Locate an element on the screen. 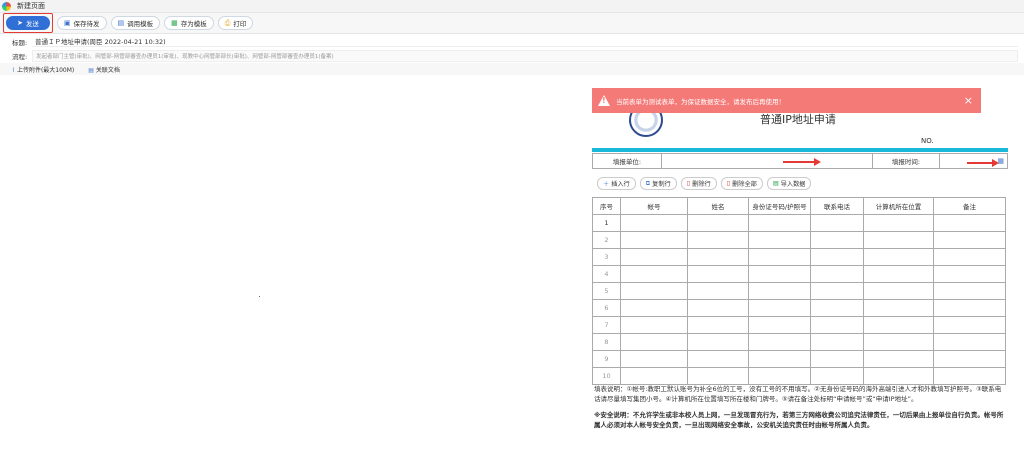  import-data-button: ▤ 导入数据 is located at coordinates (789, 183).